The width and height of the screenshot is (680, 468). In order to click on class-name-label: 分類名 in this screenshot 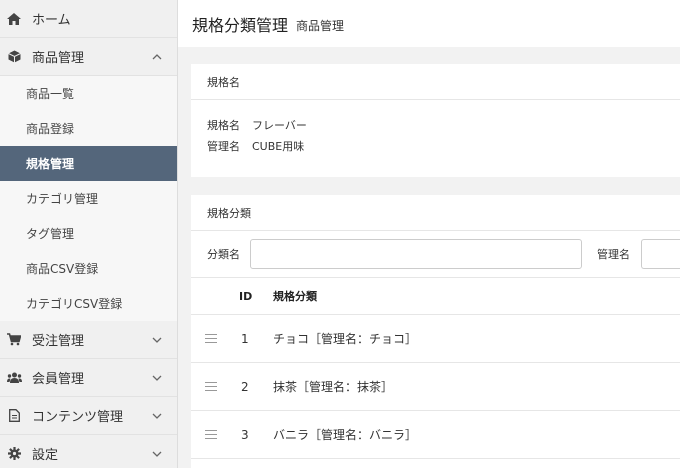, I will do `click(223, 254)`.